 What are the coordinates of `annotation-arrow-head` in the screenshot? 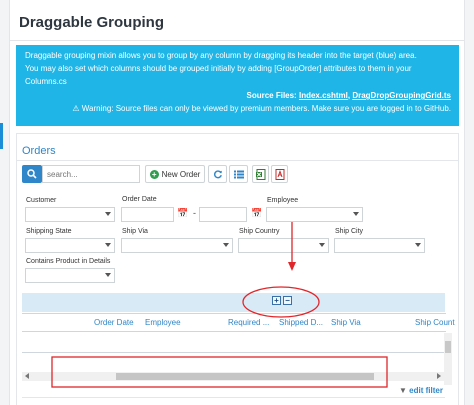 It's located at (292, 266).